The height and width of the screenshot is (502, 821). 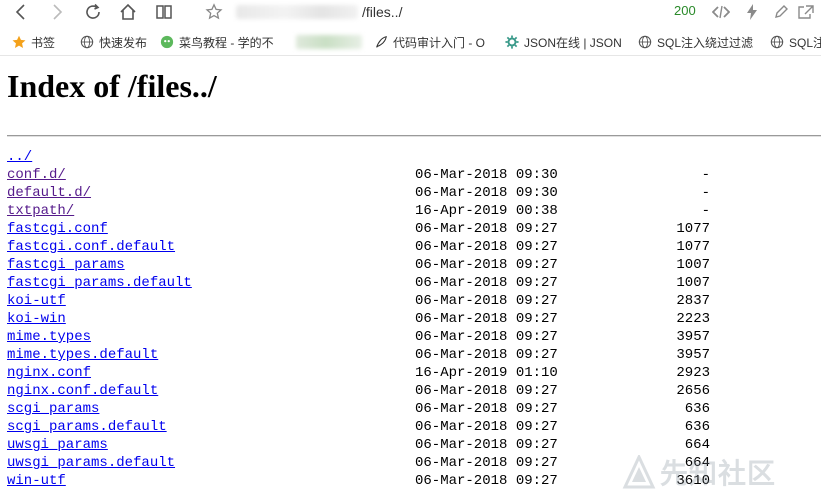 I want to click on bookmark-item: 快速发布, so click(x=116, y=42).